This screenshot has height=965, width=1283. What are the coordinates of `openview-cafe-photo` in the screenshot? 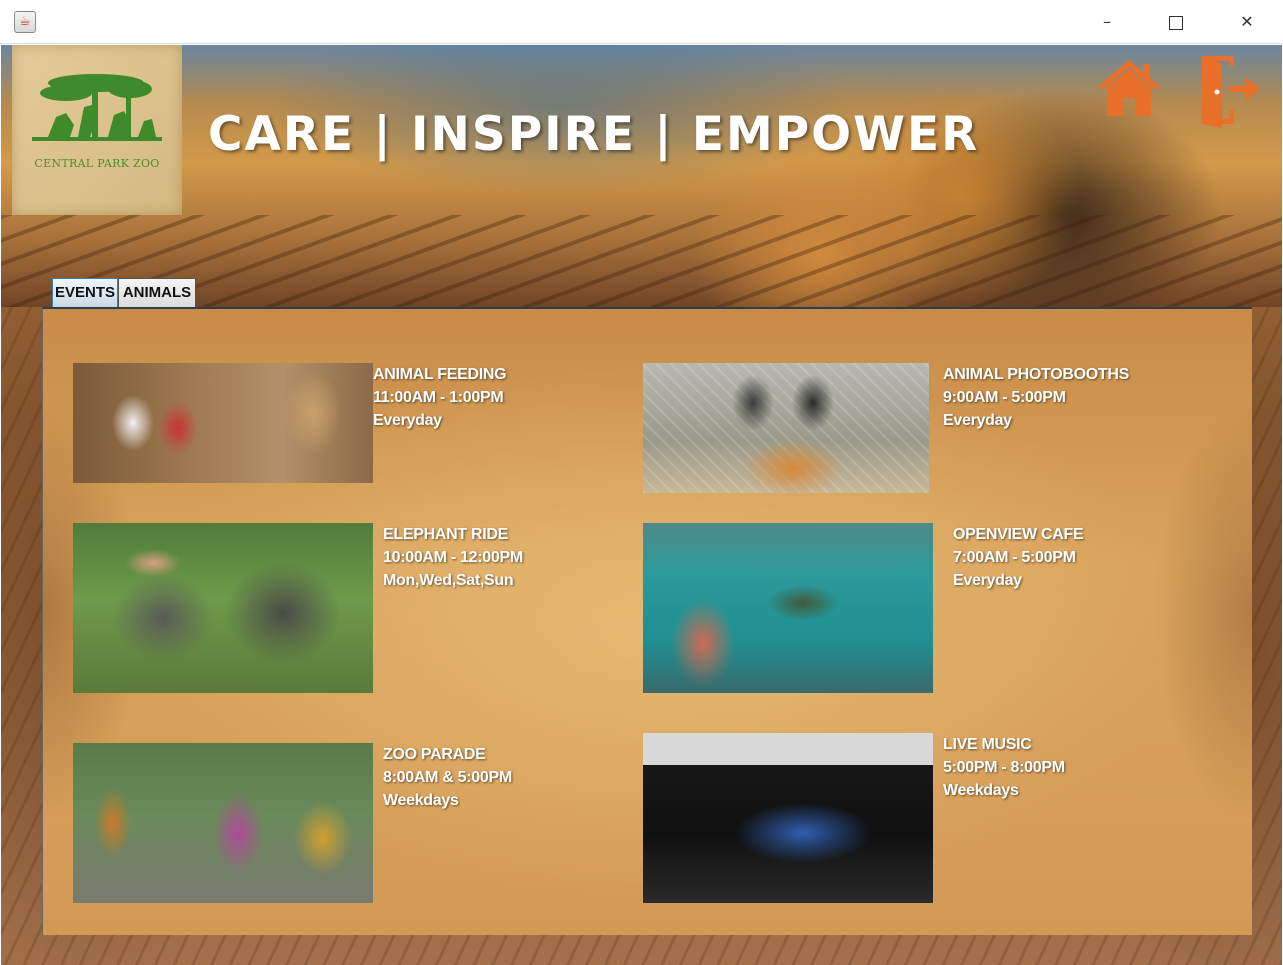 It's located at (788, 608).